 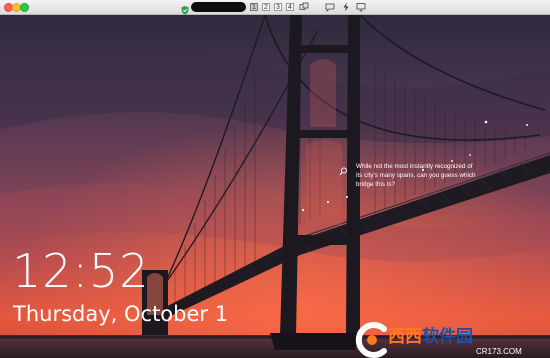 I want to click on watermark-c-logo-icon, so click(x=371, y=340).